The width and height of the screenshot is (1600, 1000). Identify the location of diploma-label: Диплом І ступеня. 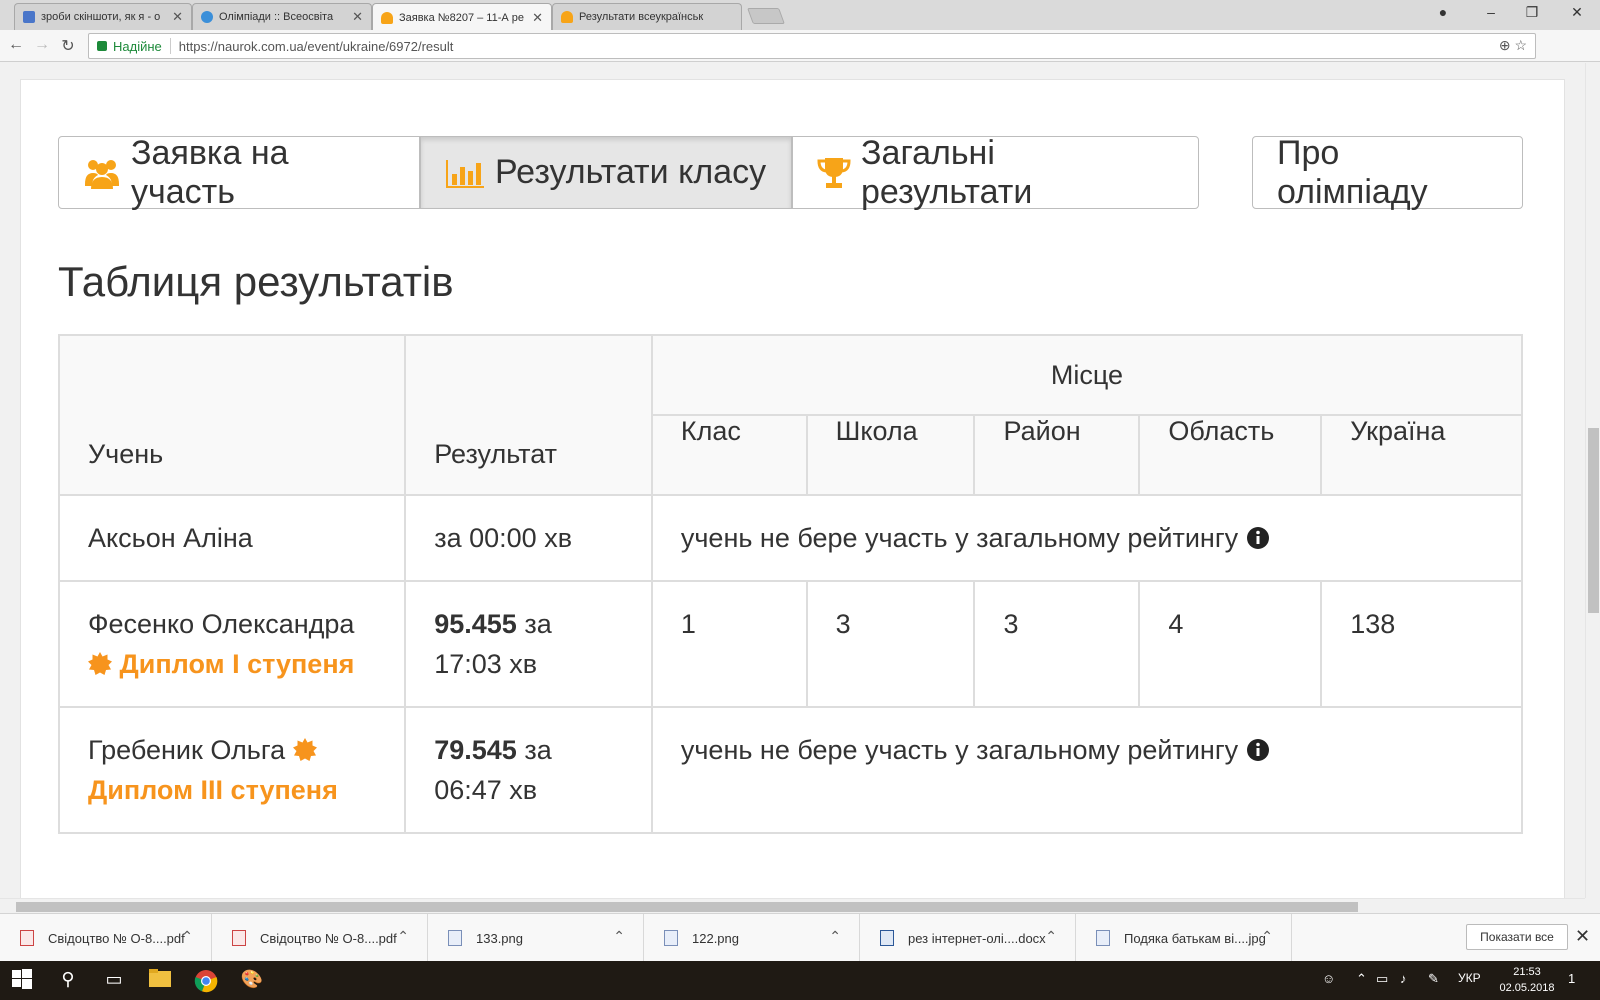
(237, 664).